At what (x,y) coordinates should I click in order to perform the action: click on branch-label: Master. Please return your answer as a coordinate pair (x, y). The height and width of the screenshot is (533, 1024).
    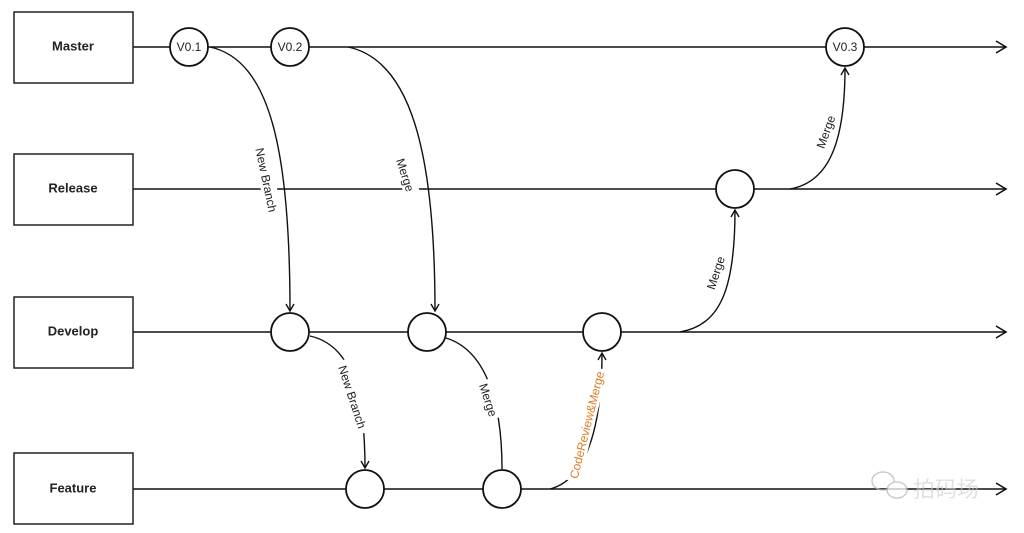
    Looking at the image, I should click on (73, 45).